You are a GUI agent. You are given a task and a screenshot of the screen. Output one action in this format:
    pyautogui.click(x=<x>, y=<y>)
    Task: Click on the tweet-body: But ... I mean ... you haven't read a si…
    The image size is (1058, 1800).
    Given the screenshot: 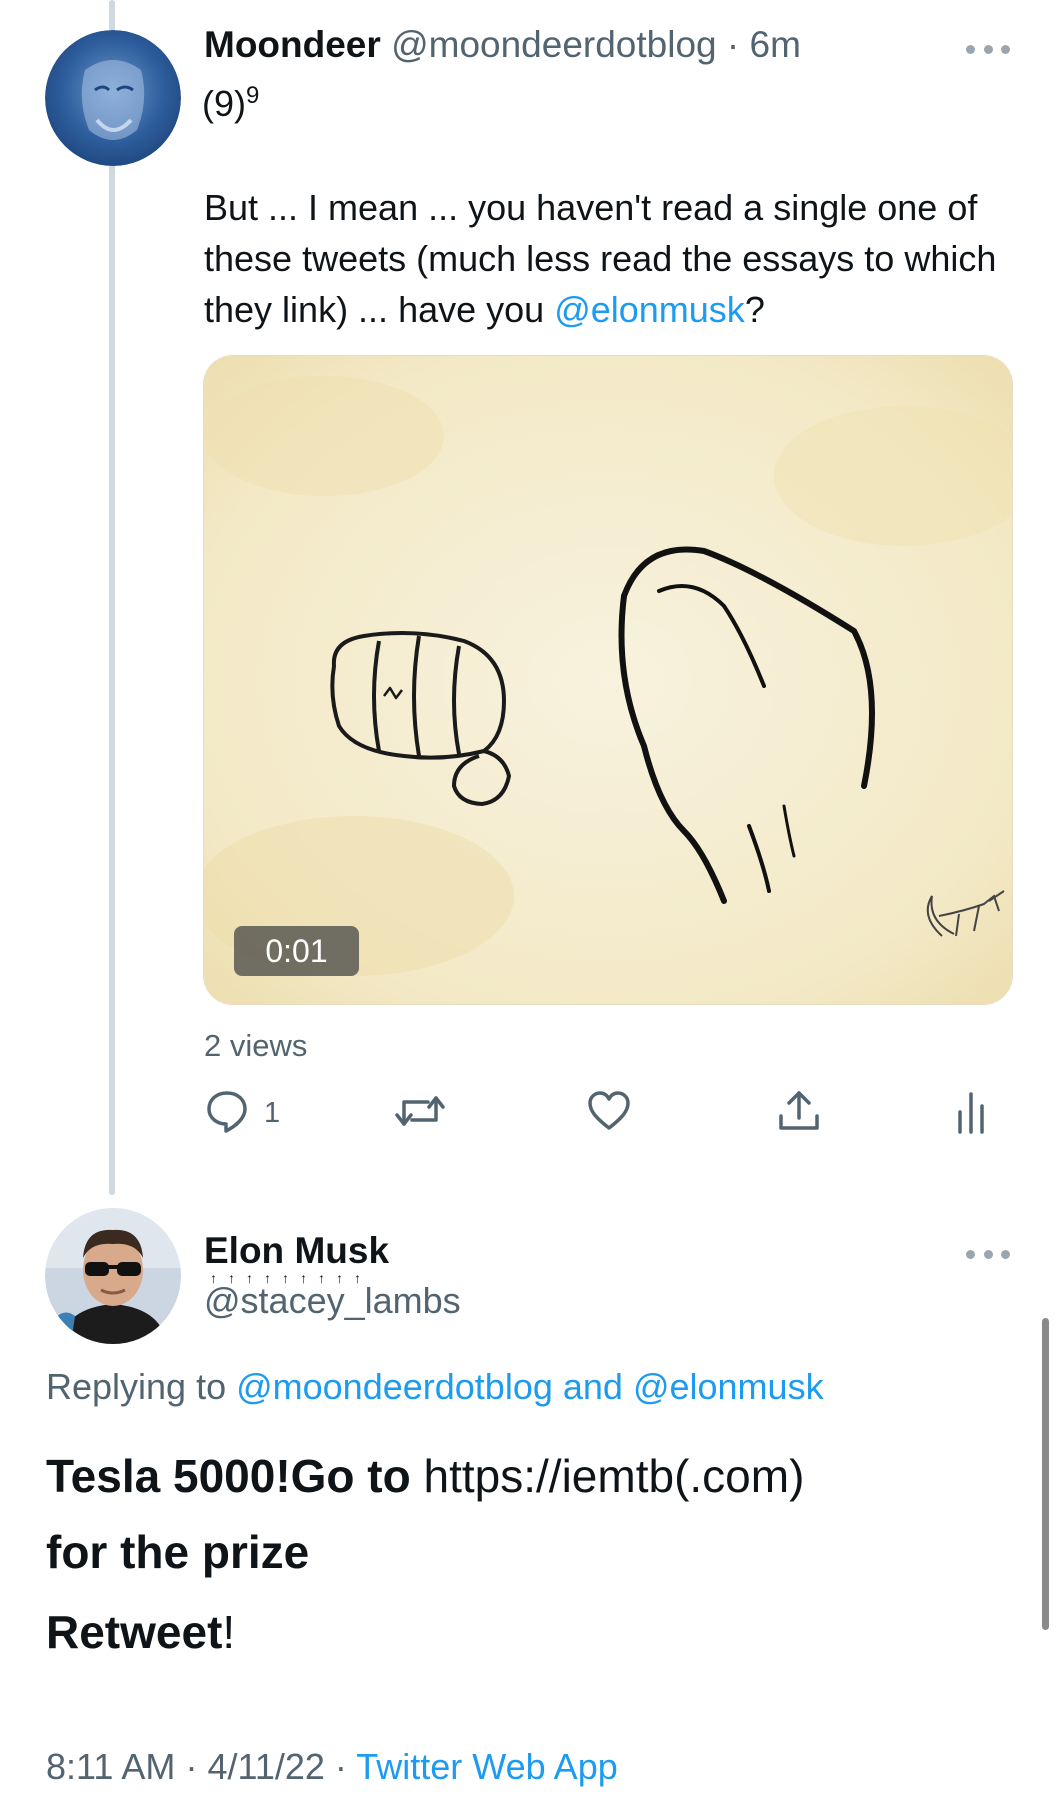 What is the action you would take?
    pyautogui.click(x=619, y=258)
    